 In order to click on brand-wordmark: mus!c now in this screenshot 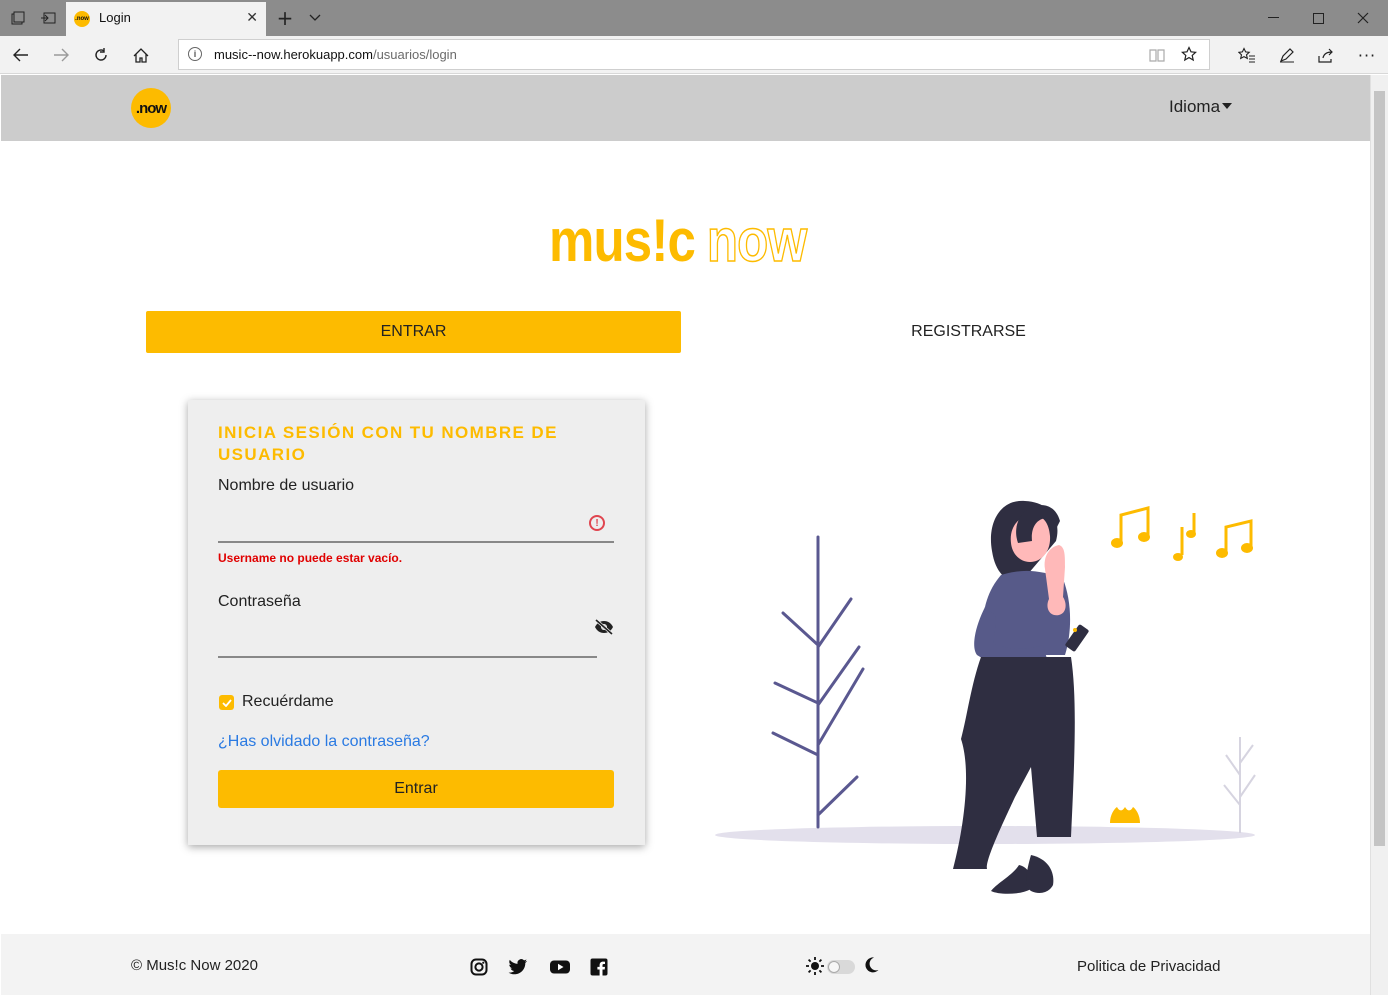, I will do `click(678, 240)`.